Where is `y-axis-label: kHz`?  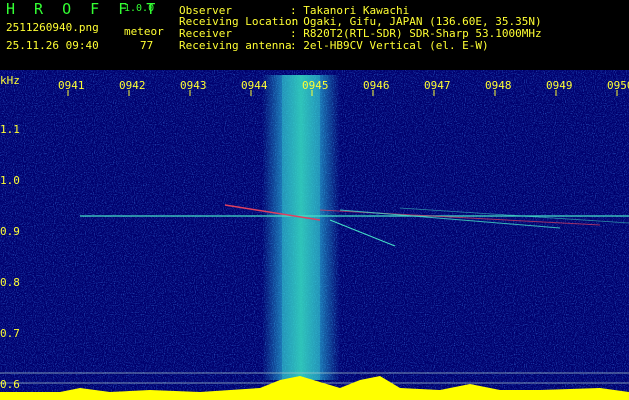 y-axis-label: kHz is located at coordinates (10, 80).